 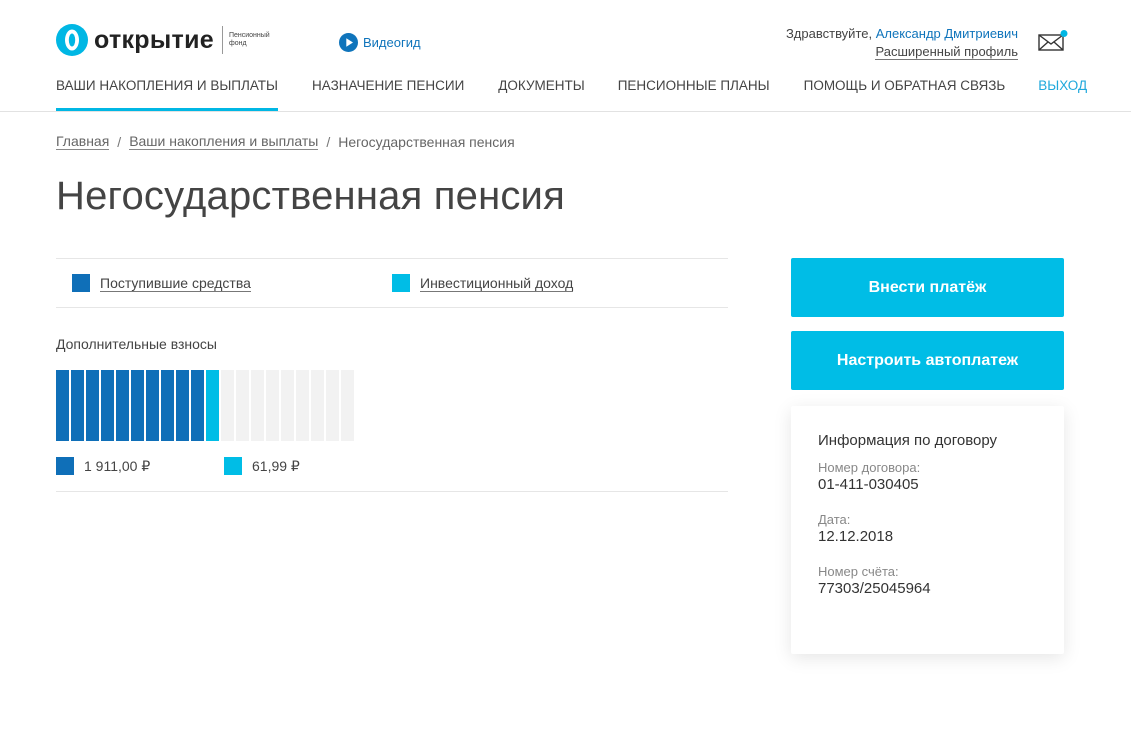 I want to click on legend-label-income: Инвестиционный доход, so click(x=497, y=283).